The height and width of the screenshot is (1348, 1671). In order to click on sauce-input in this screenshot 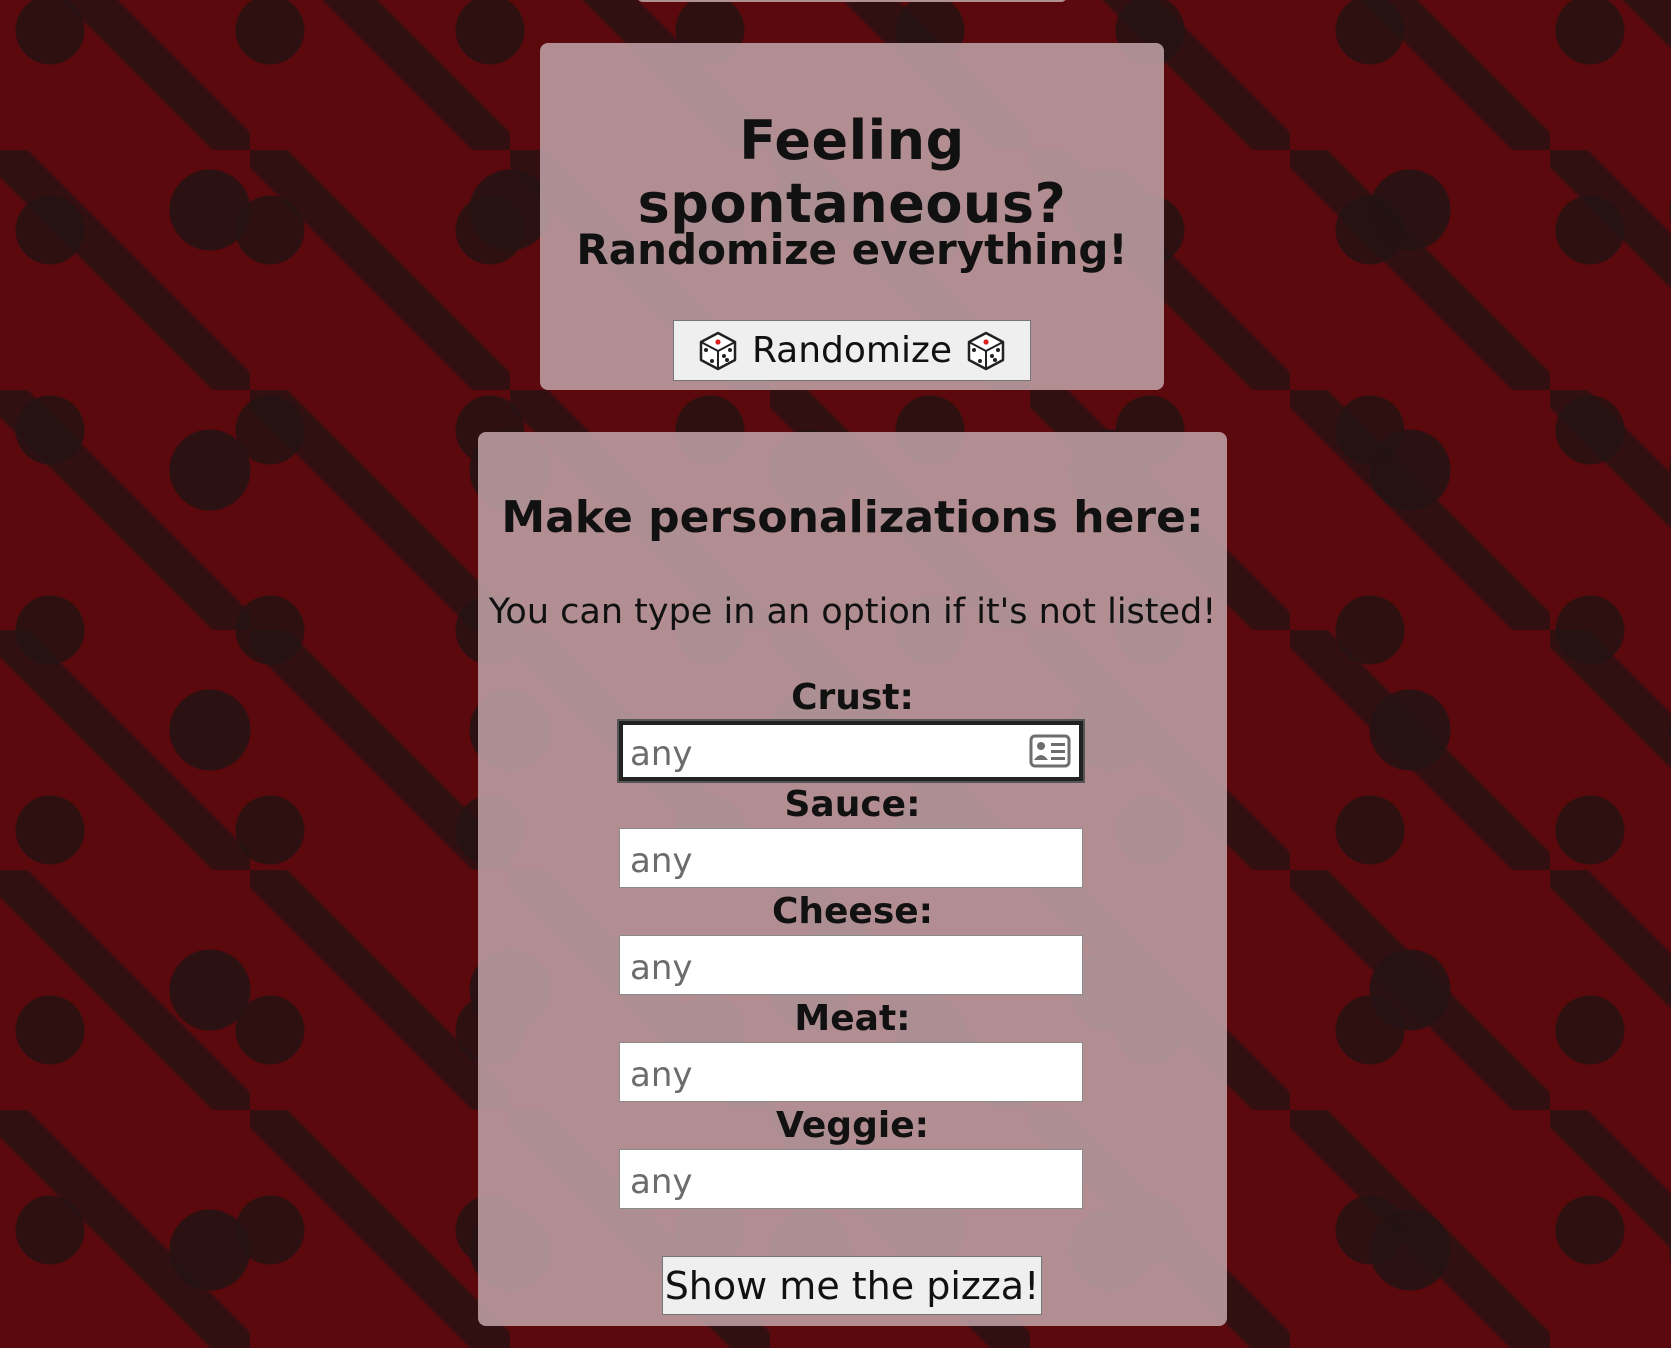, I will do `click(851, 858)`.